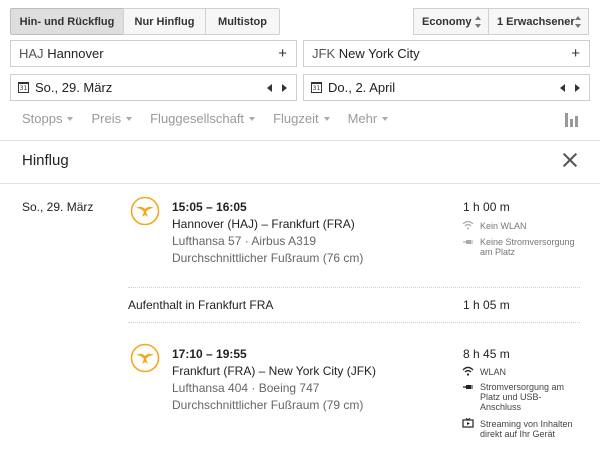  Describe the element at coordinates (244, 241) in the screenshot. I see `leg1-flight: Lufthansa 57 · Airbus A319` at that location.